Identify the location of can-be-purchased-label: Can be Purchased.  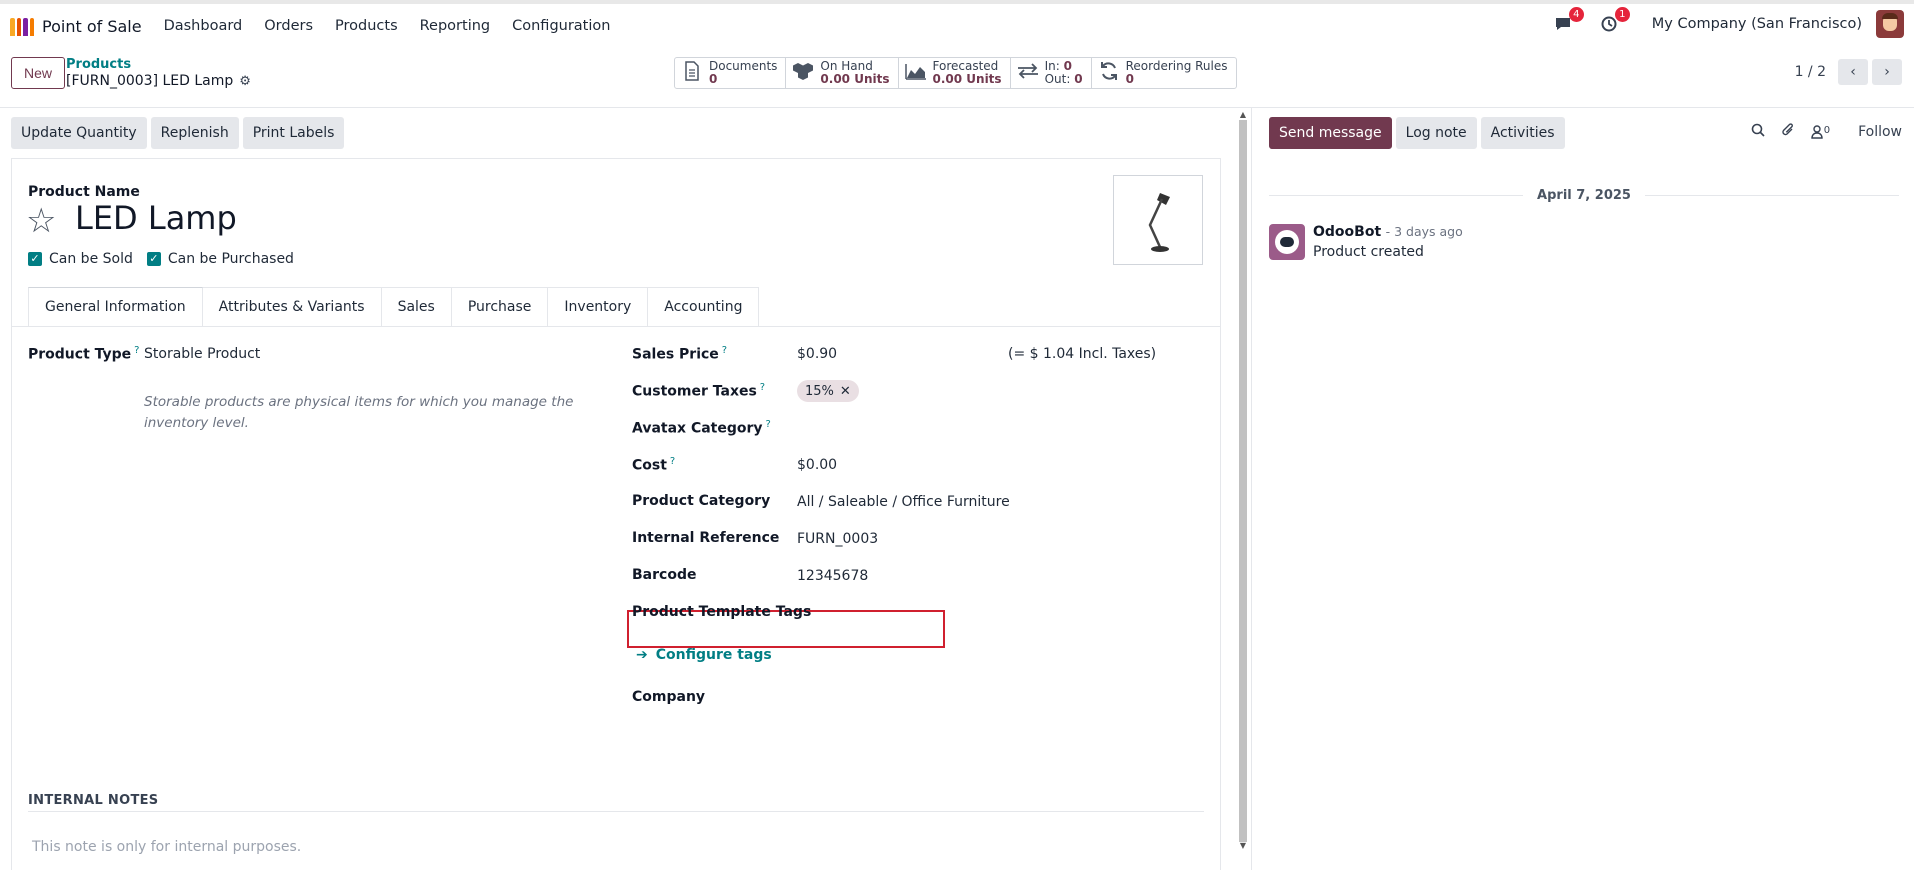
(230, 259).